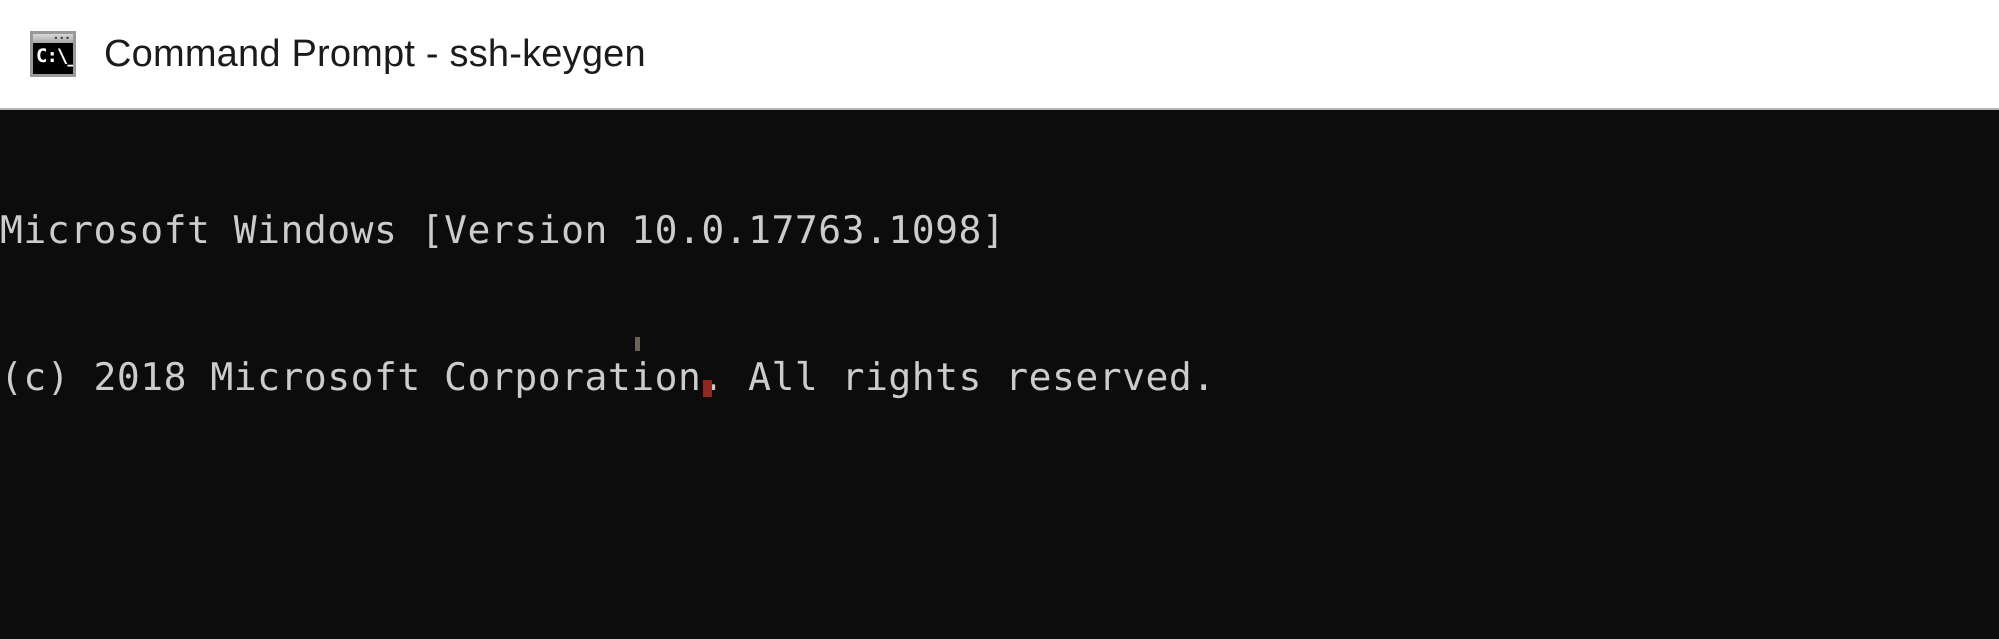 The width and height of the screenshot is (1999, 639). I want to click on command-prompt-icon: ••• C:\_, so click(53, 54).